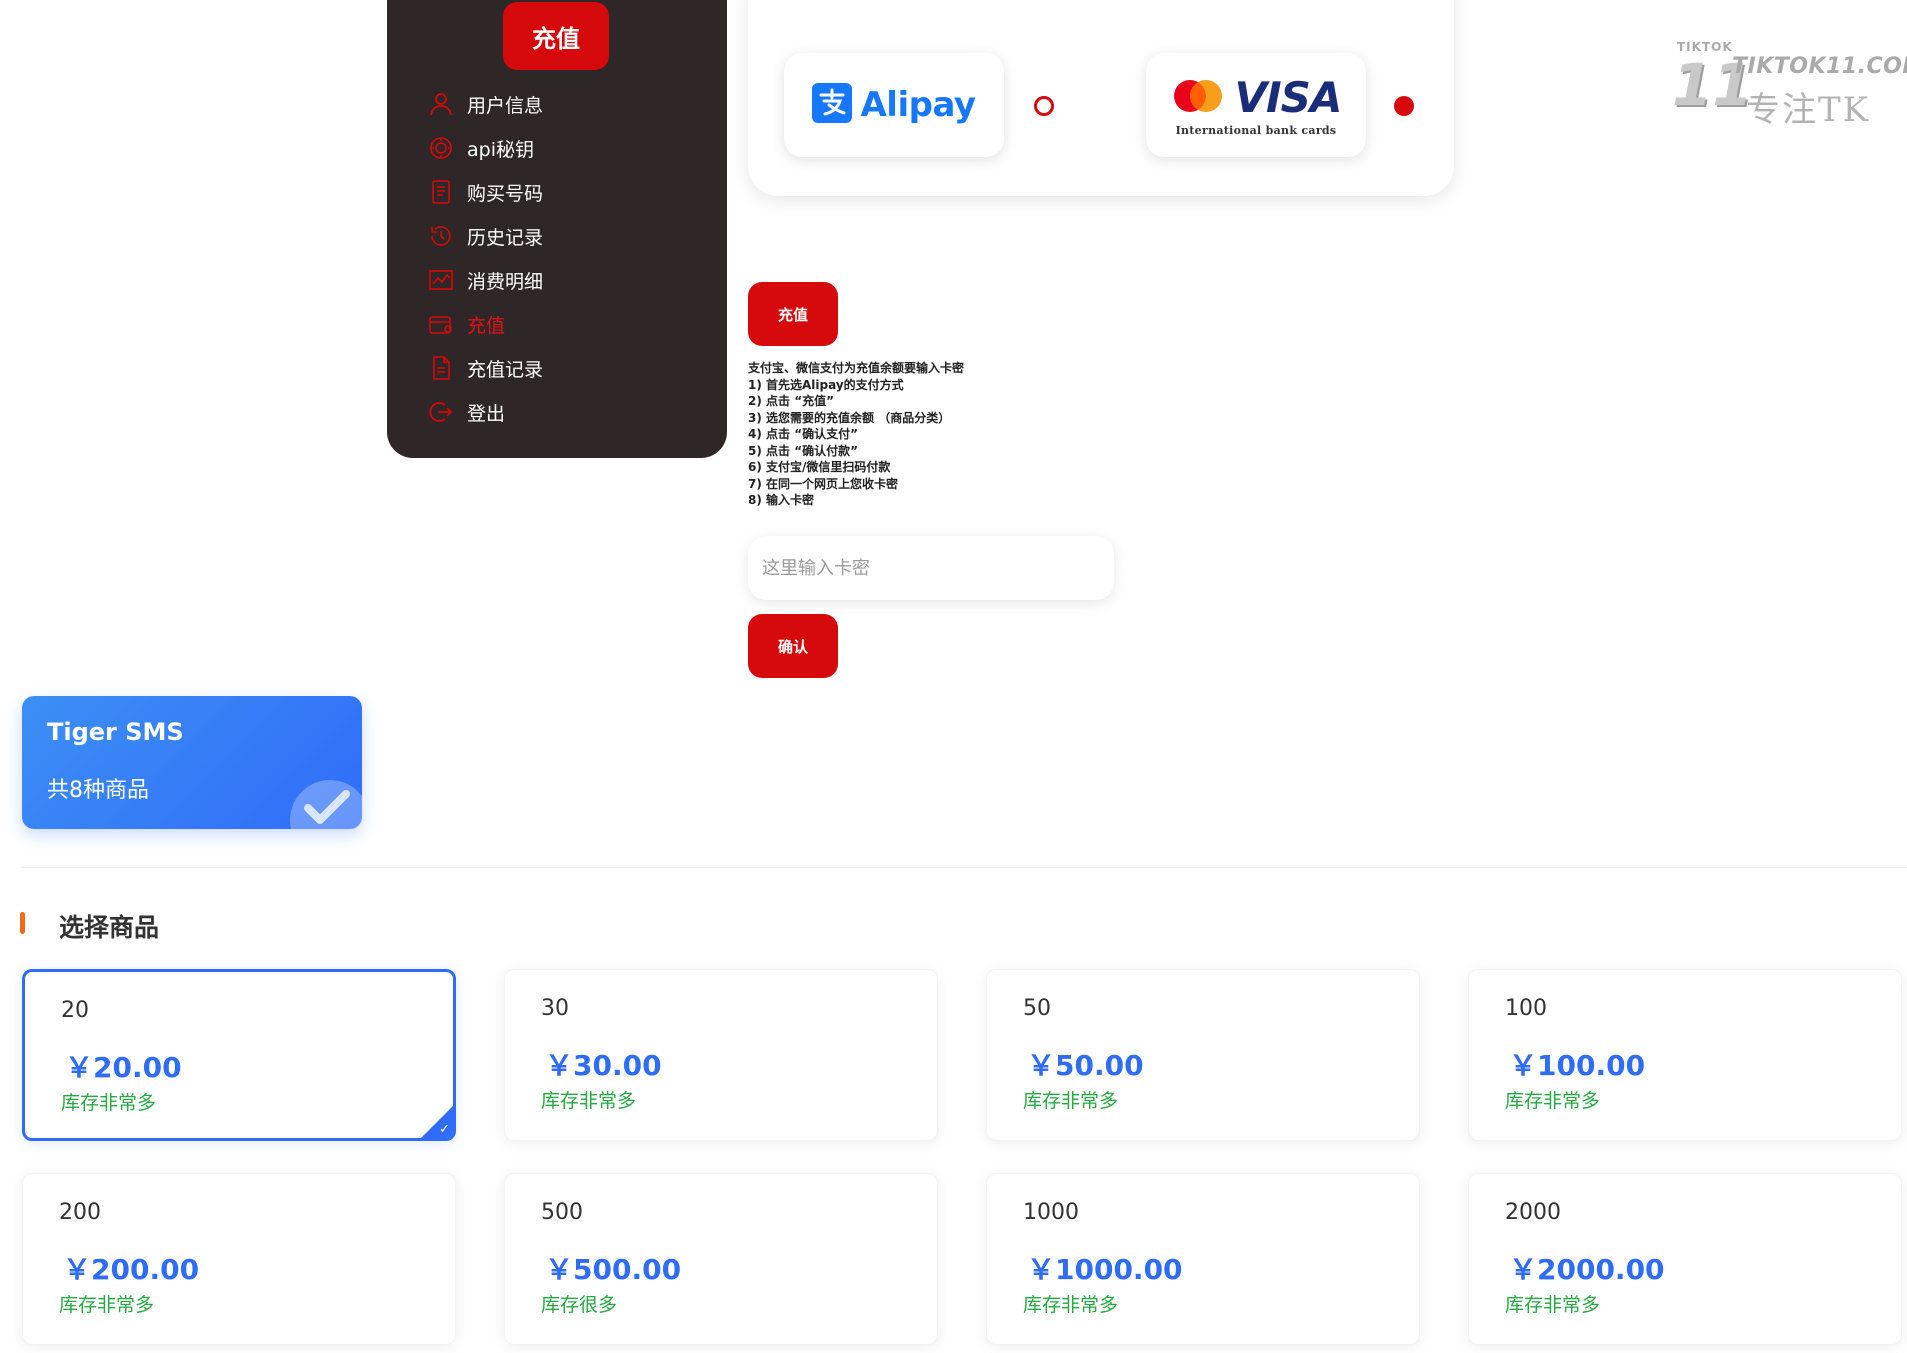 The image size is (1907, 1353). What do you see at coordinates (826, 384) in the screenshot?
I see `instruction-line: 1) 首先选Alipay的支付方式` at bounding box center [826, 384].